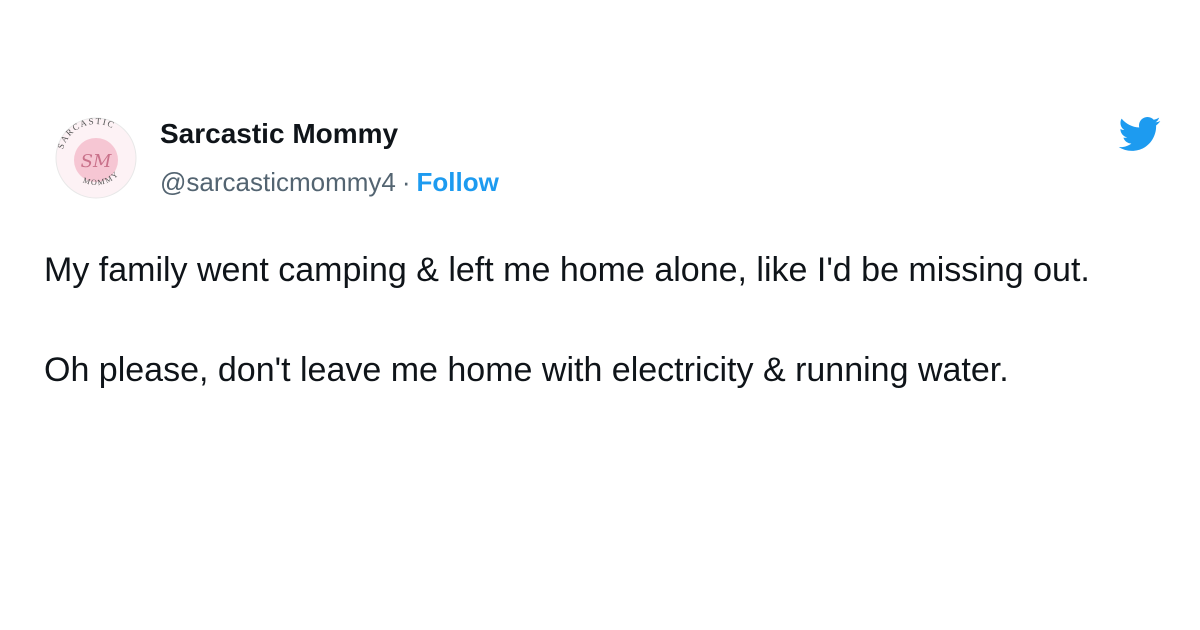 The width and height of the screenshot is (1200, 630). I want to click on author-handle: @sarcasticmommy4, so click(278, 182).